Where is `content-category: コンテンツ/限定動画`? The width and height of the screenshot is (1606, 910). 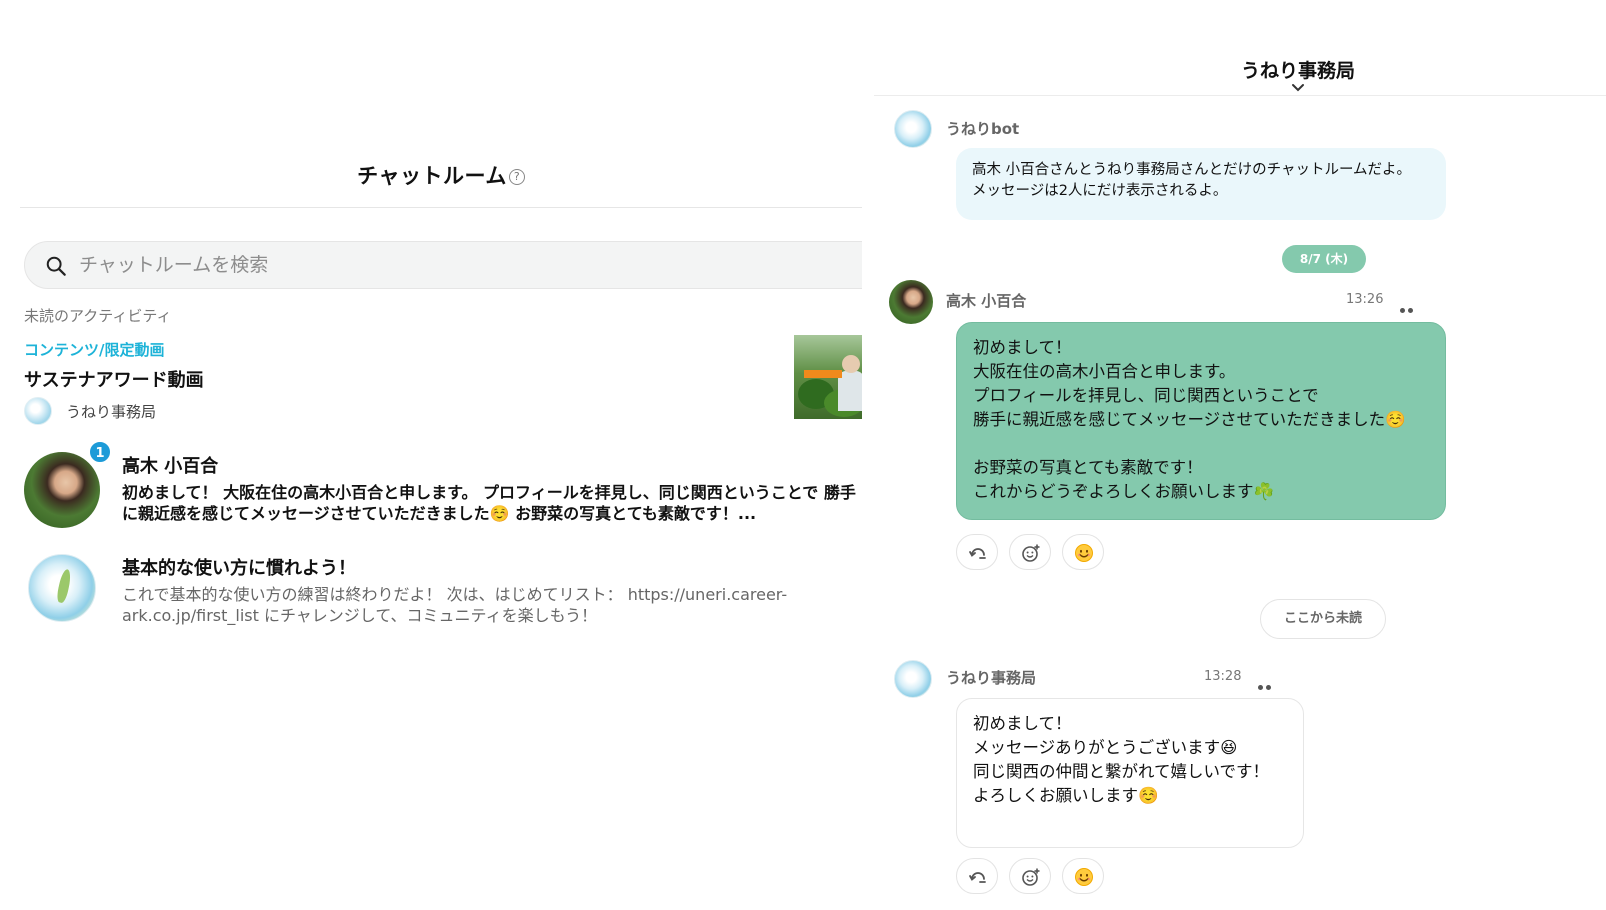
content-category: コンテンツ/限定動画 is located at coordinates (94, 350).